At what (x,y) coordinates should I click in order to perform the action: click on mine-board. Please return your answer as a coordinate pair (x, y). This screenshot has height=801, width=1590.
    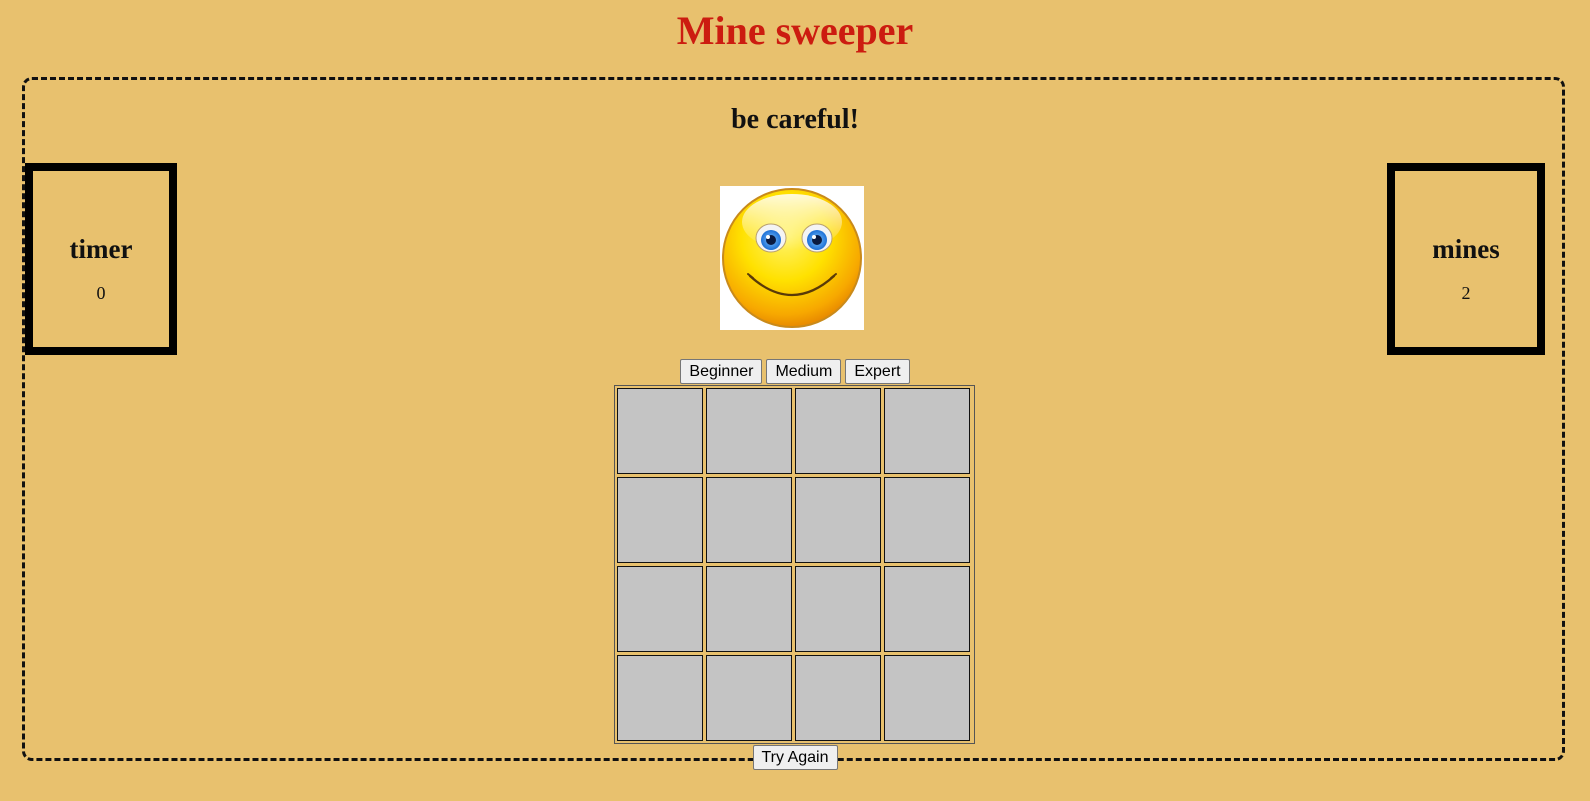
    Looking at the image, I should click on (794, 564).